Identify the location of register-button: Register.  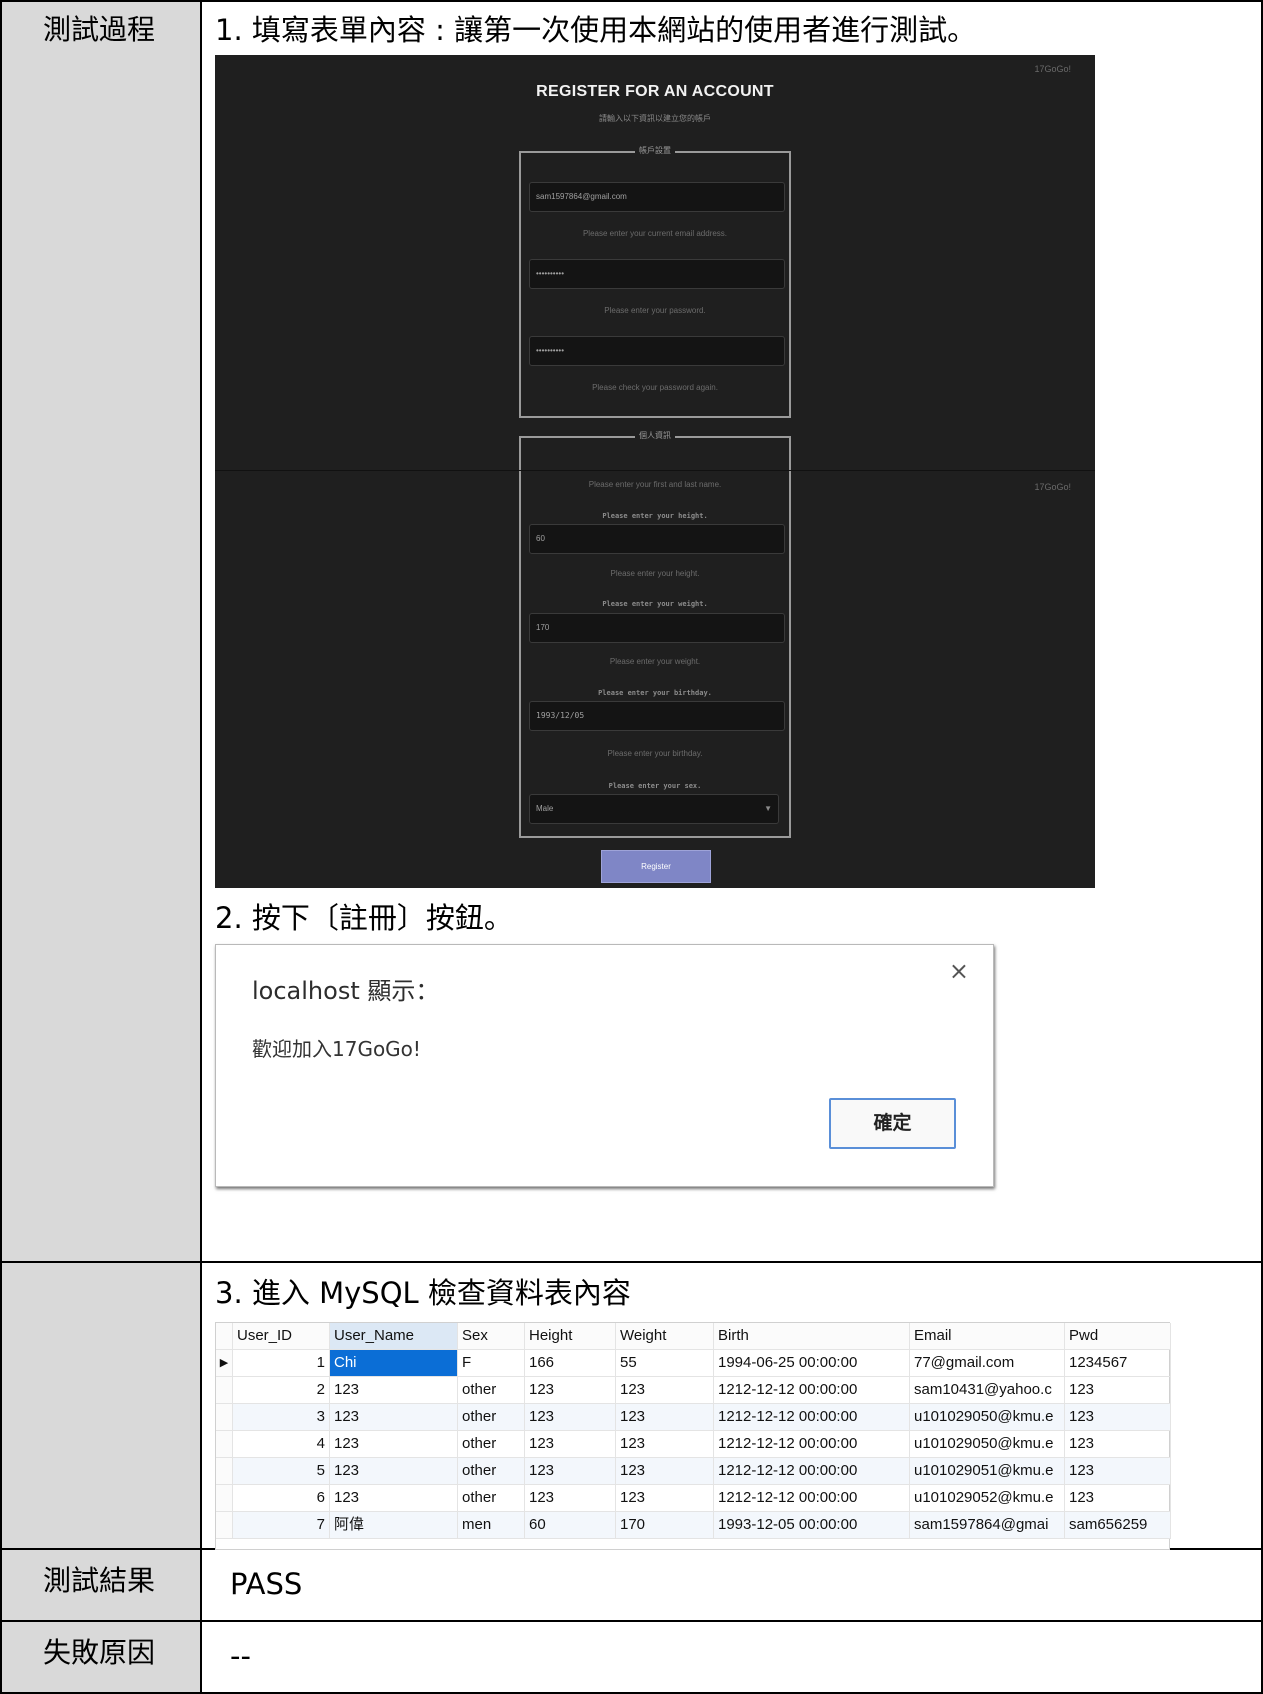
(656, 866).